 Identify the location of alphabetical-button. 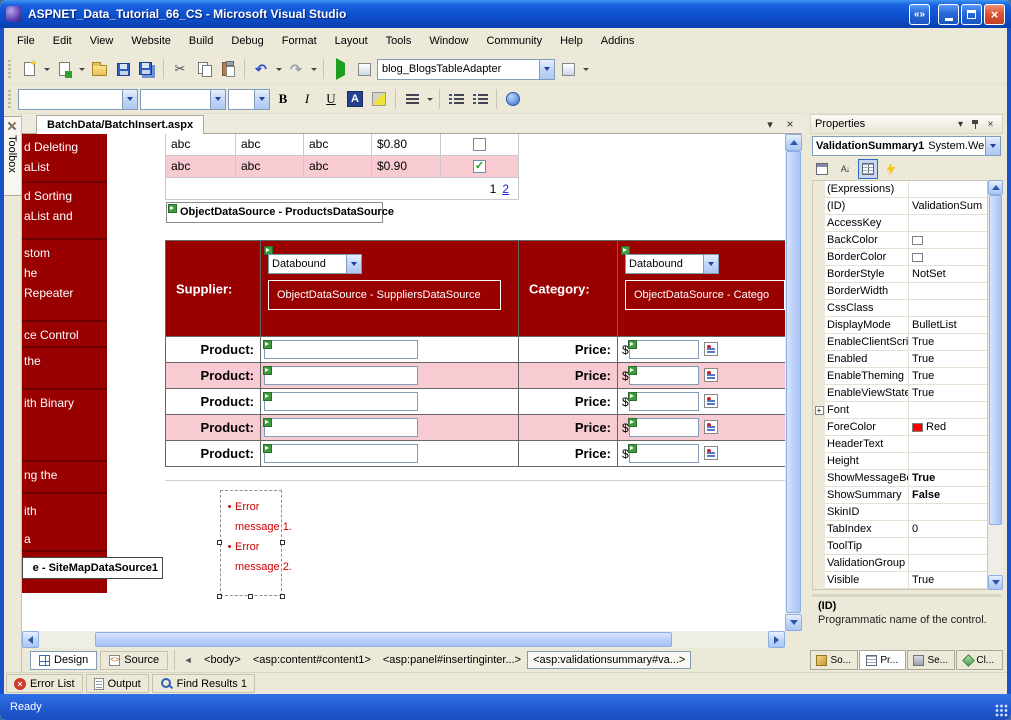
(845, 169).